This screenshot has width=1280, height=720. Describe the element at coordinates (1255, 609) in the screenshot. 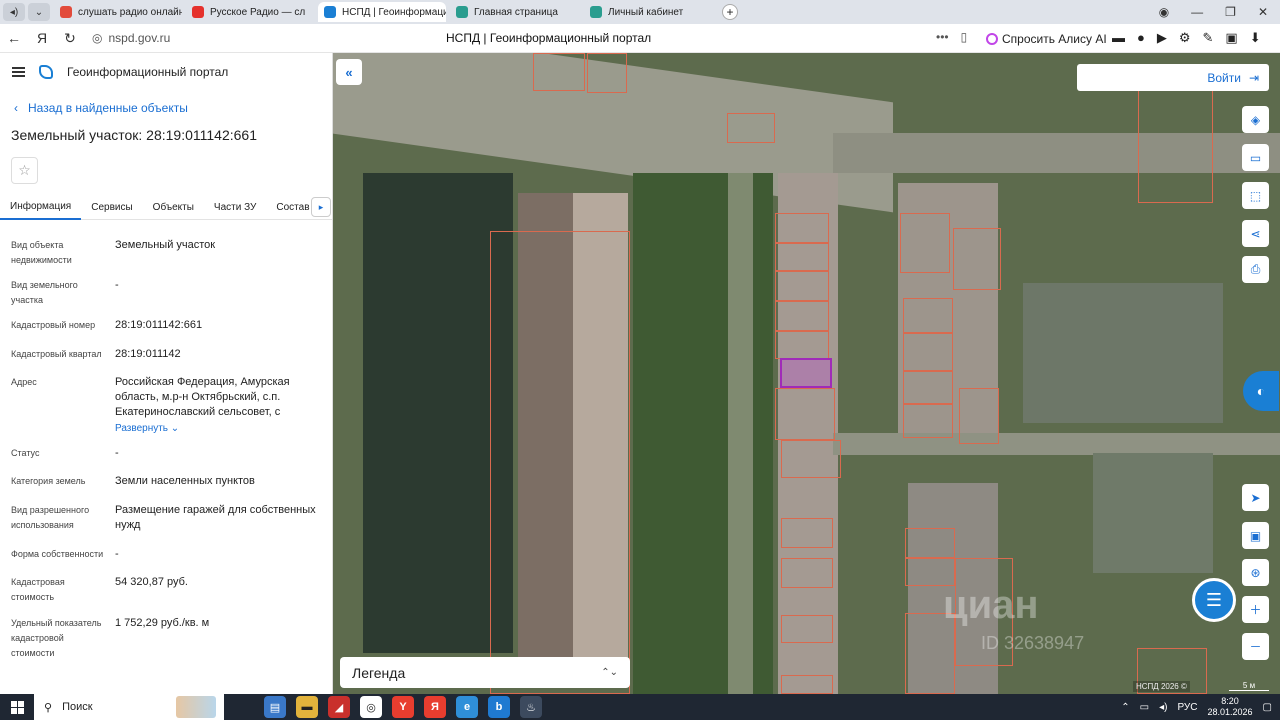

I see `zoom-in-button: ＋` at that location.